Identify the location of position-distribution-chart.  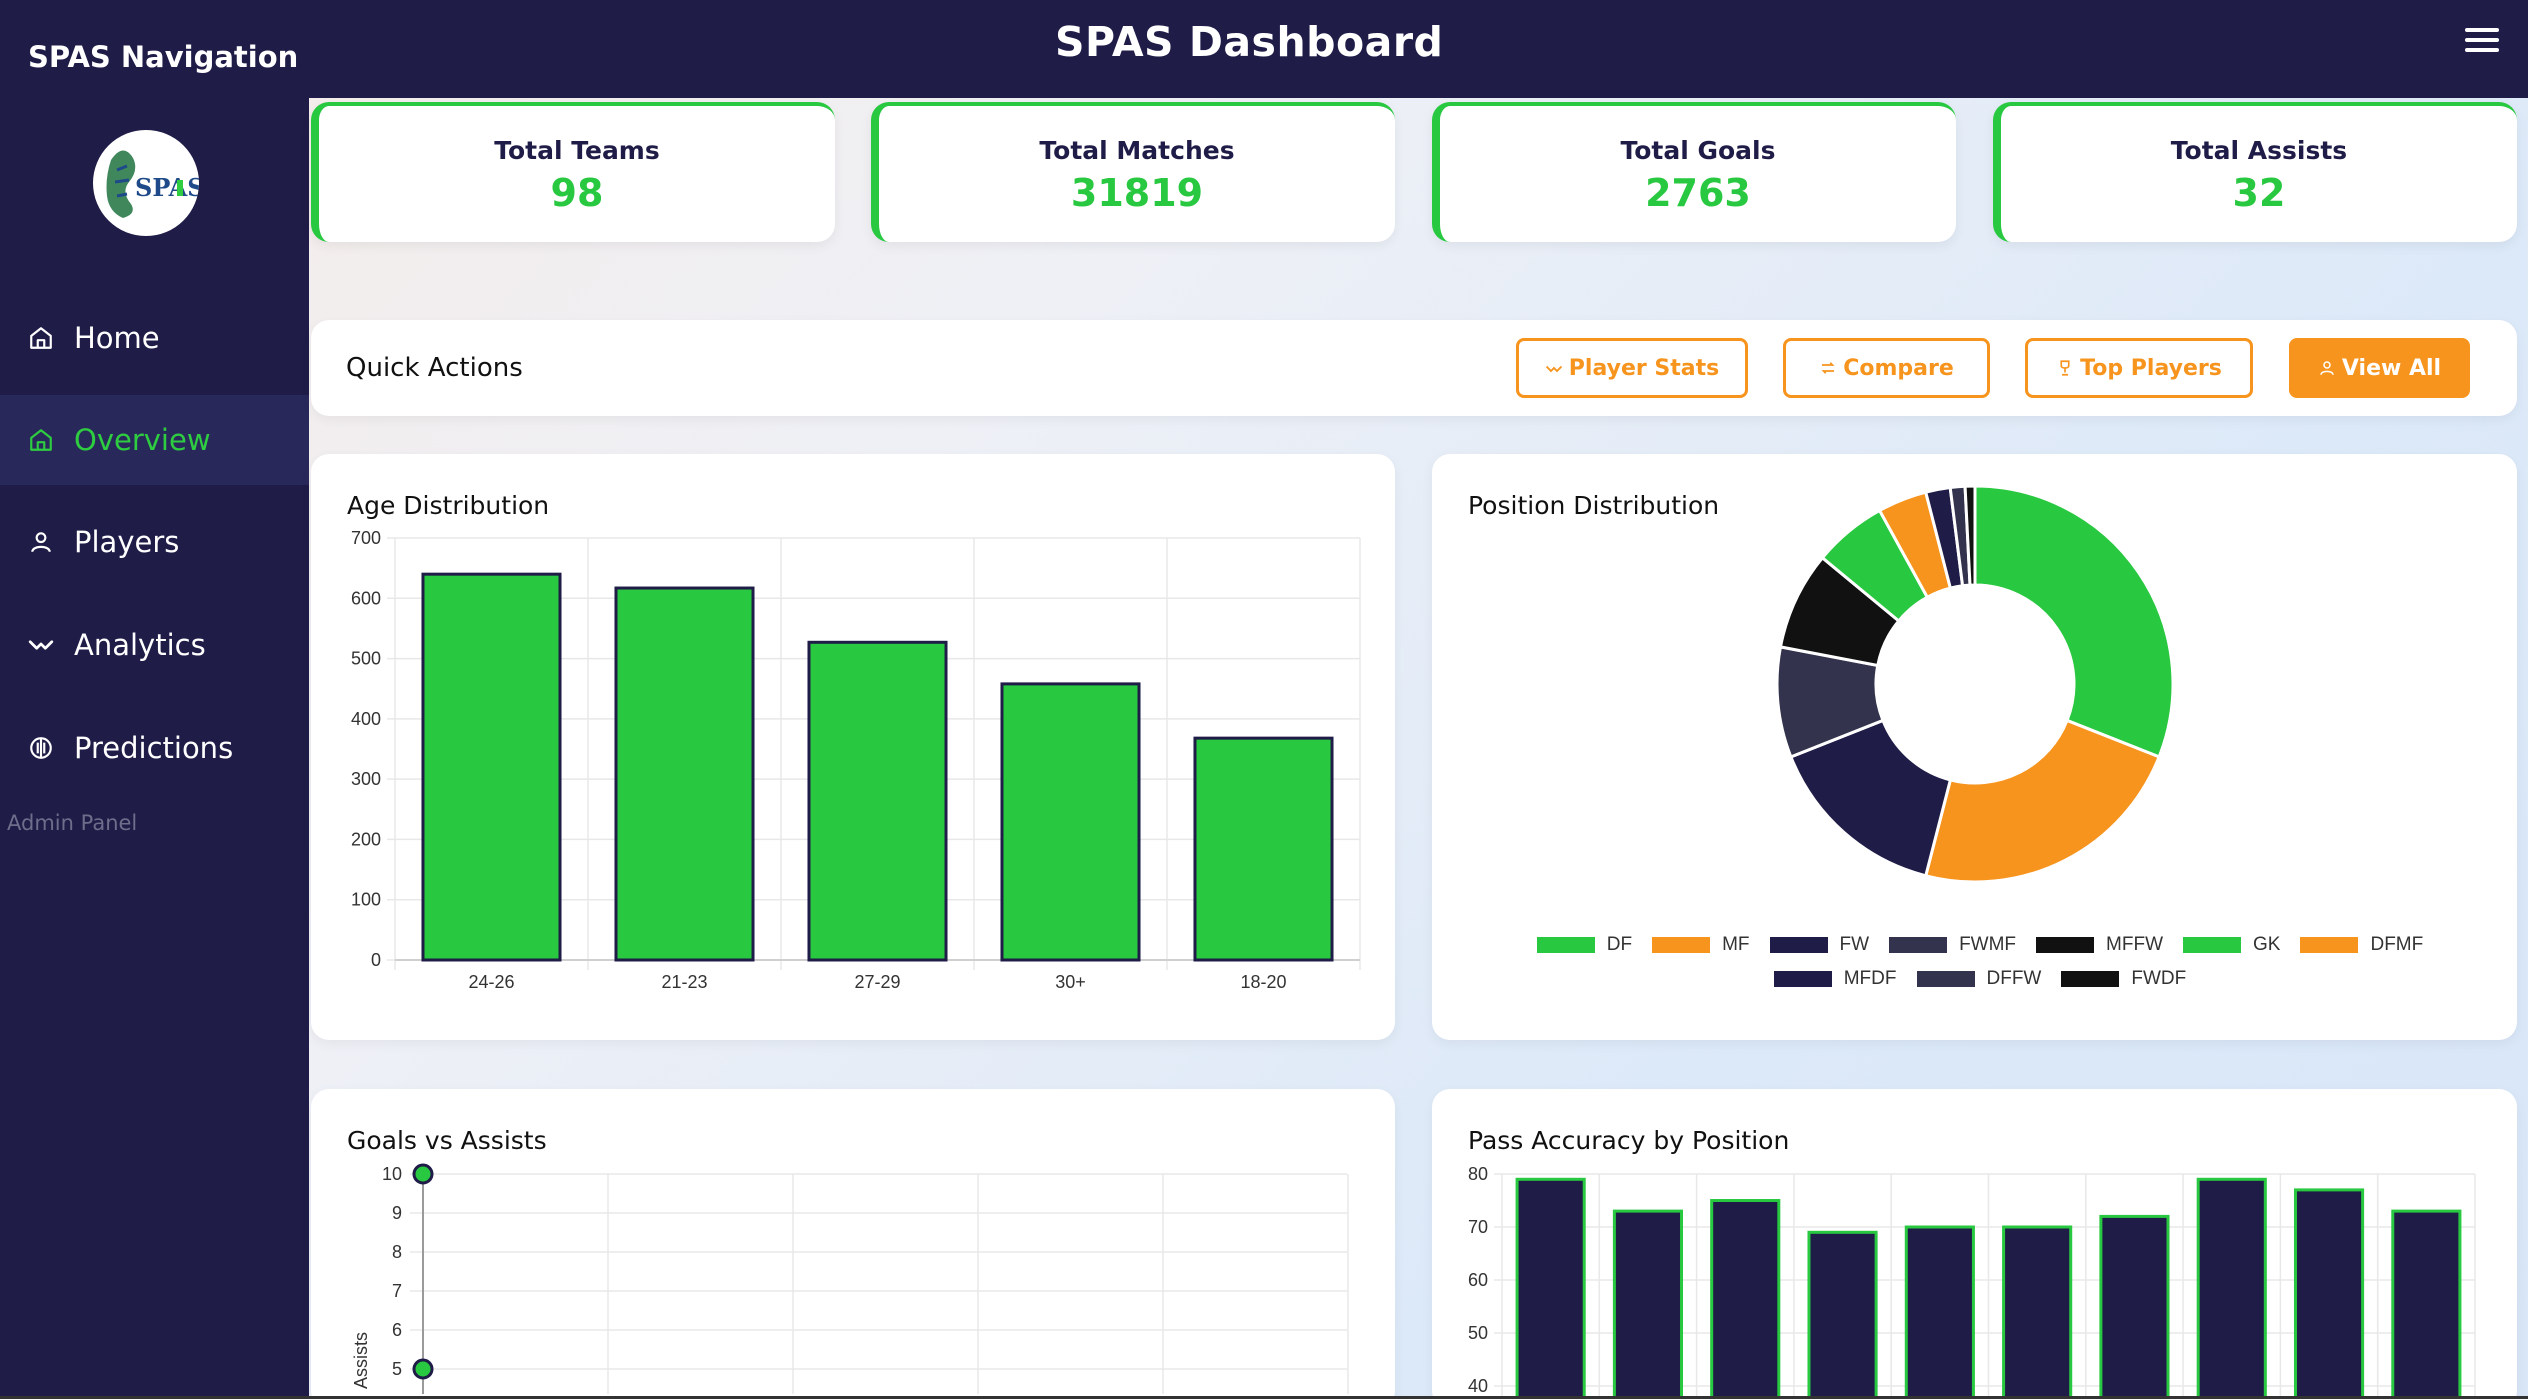
(1975, 684).